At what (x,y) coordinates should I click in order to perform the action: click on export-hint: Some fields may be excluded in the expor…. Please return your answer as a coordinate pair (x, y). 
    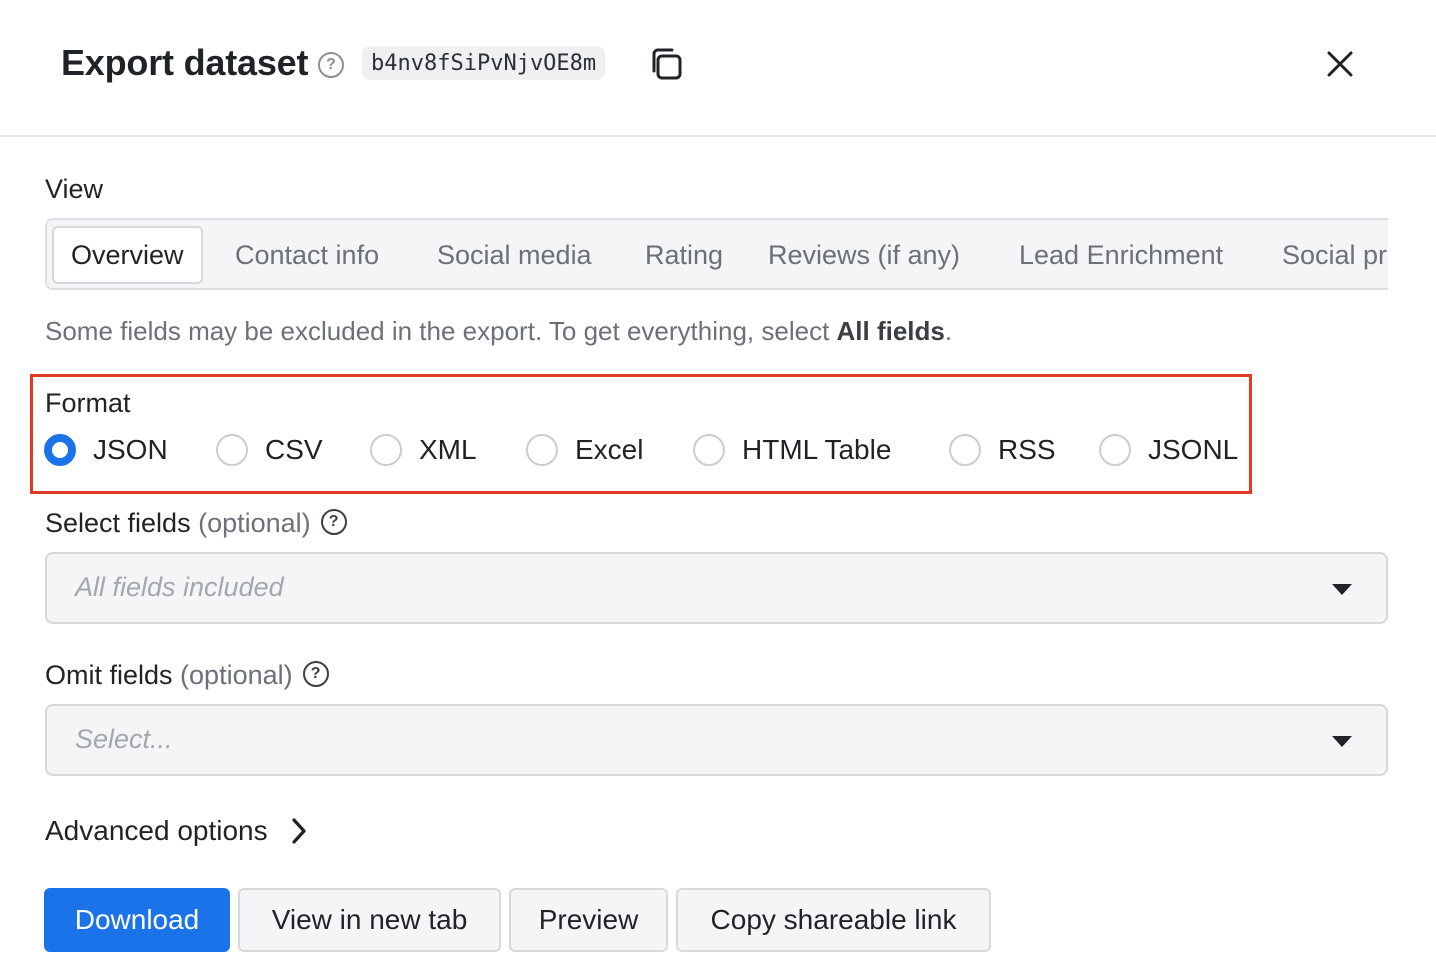
    Looking at the image, I should click on (498, 331).